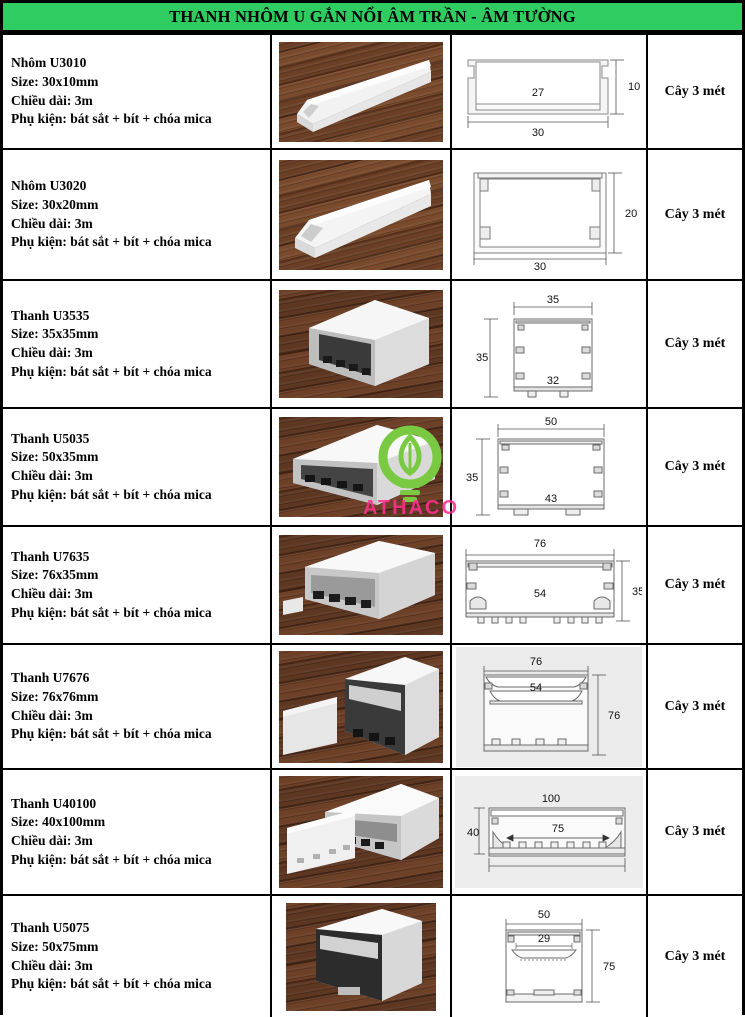  I want to click on drawing-cell: 50 35 43, so click(549, 467).